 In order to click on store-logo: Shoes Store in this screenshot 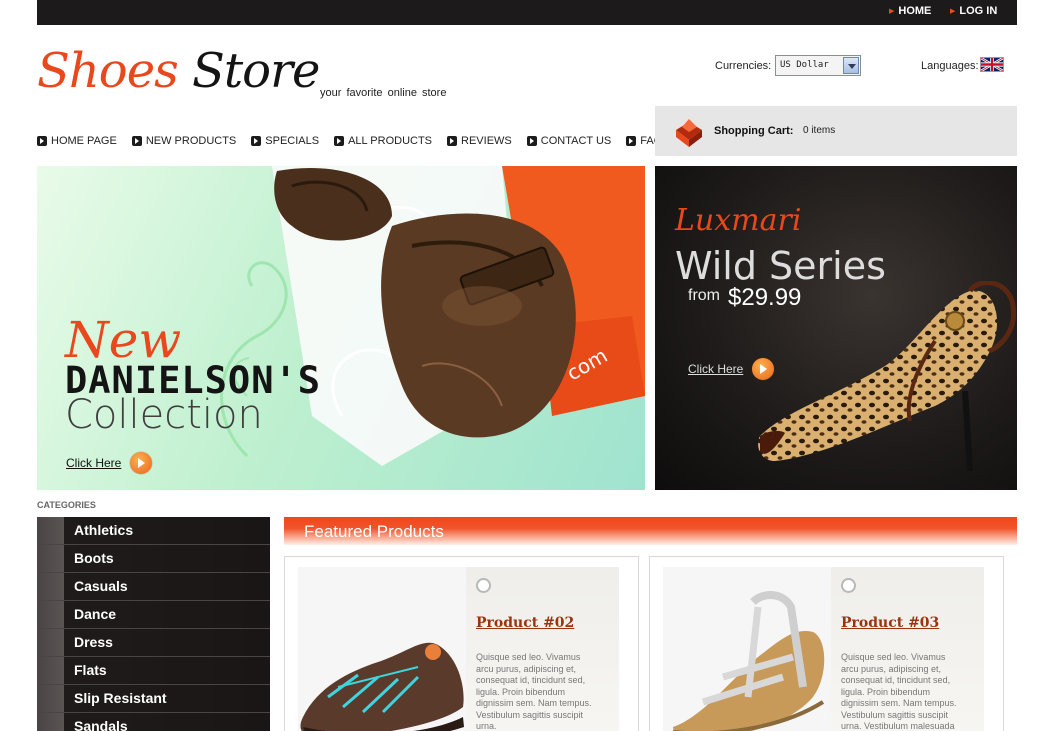, I will do `click(178, 71)`.